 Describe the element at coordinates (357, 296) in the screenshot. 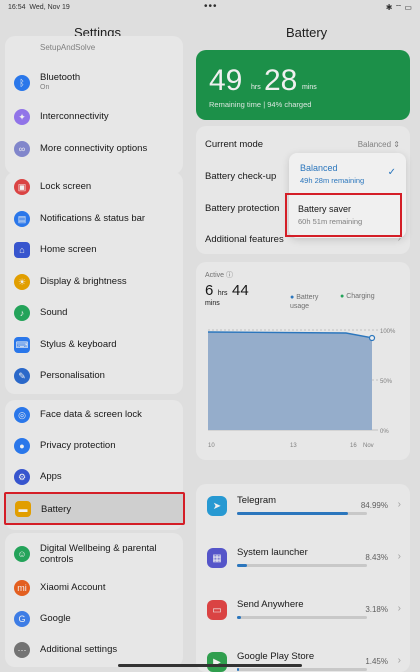

I see `legend-charging: ● Charging` at that location.